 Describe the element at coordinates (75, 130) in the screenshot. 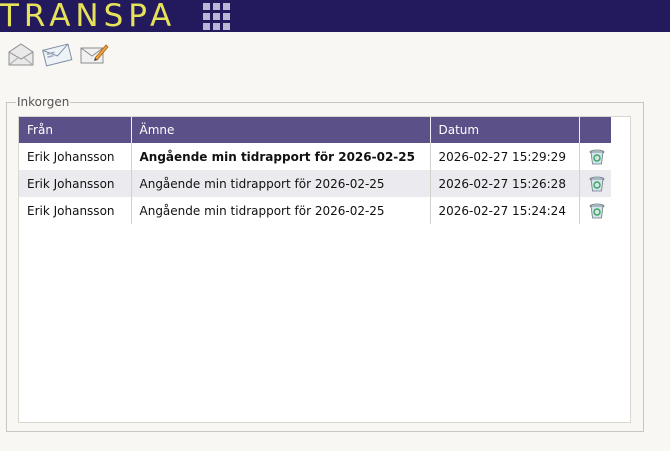

I see `column-from: Från` at that location.